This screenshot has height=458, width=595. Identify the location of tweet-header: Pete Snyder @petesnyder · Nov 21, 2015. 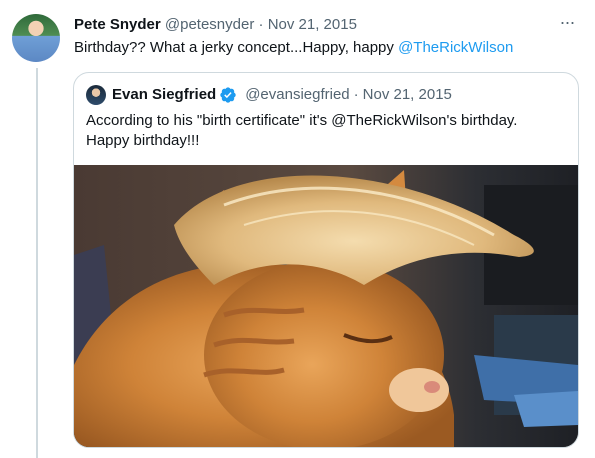
(324, 25).